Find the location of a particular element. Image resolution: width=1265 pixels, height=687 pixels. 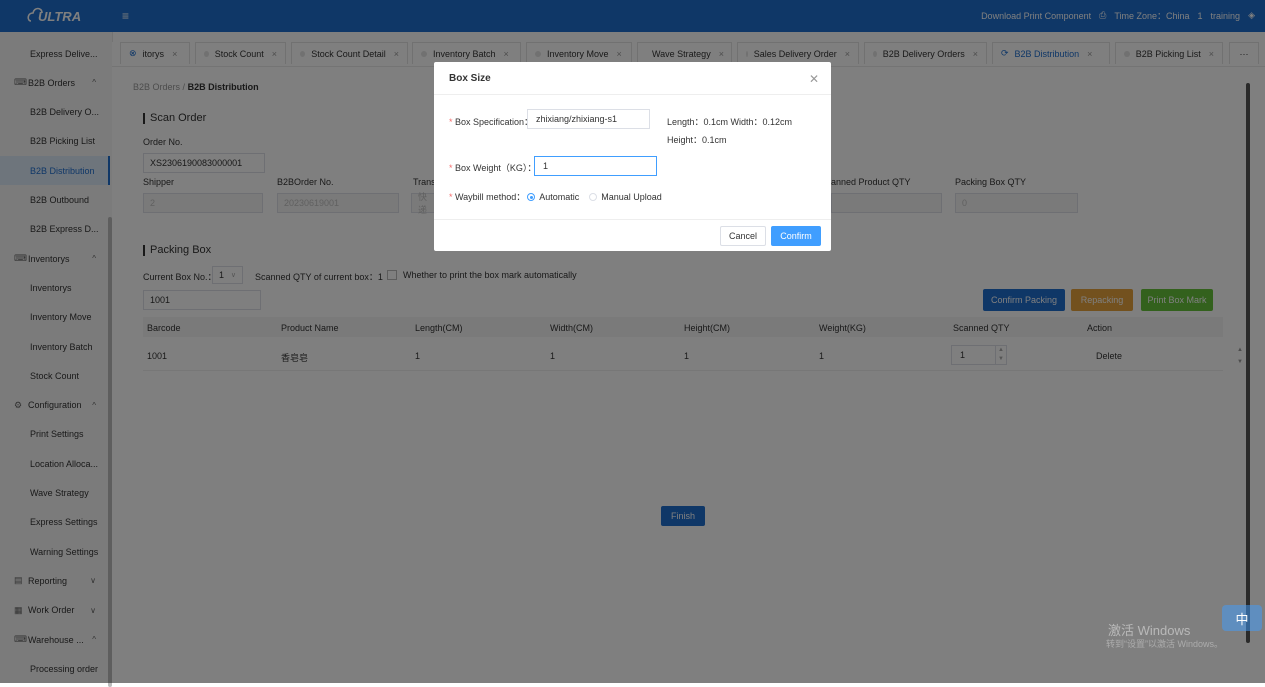

box-weight-label: * Box Weight（KG）： is located at coordinates (492, 167).